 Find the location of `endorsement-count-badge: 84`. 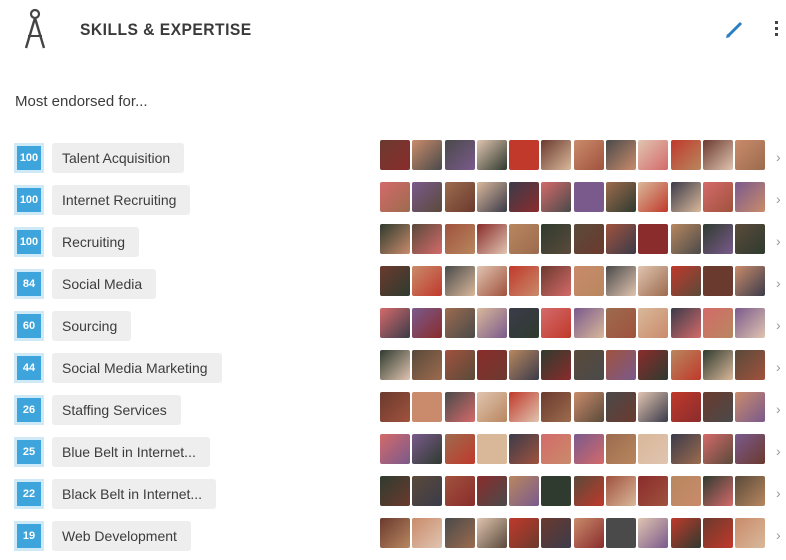

endorsement-count-badge: 84 is located at coordinates (29, 284).